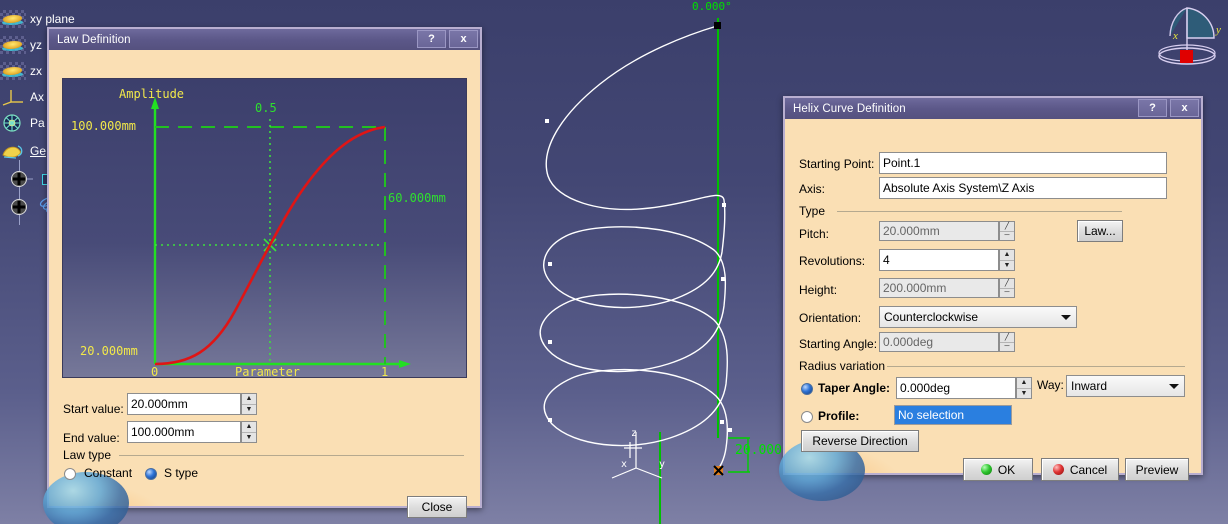 The height and width of the screenshot is (524, 1228). What do you see at coordinates (956, 388) in the screenshot?
I see `taper-angle-input: 0.000deg` at bounding box center [956, 388].